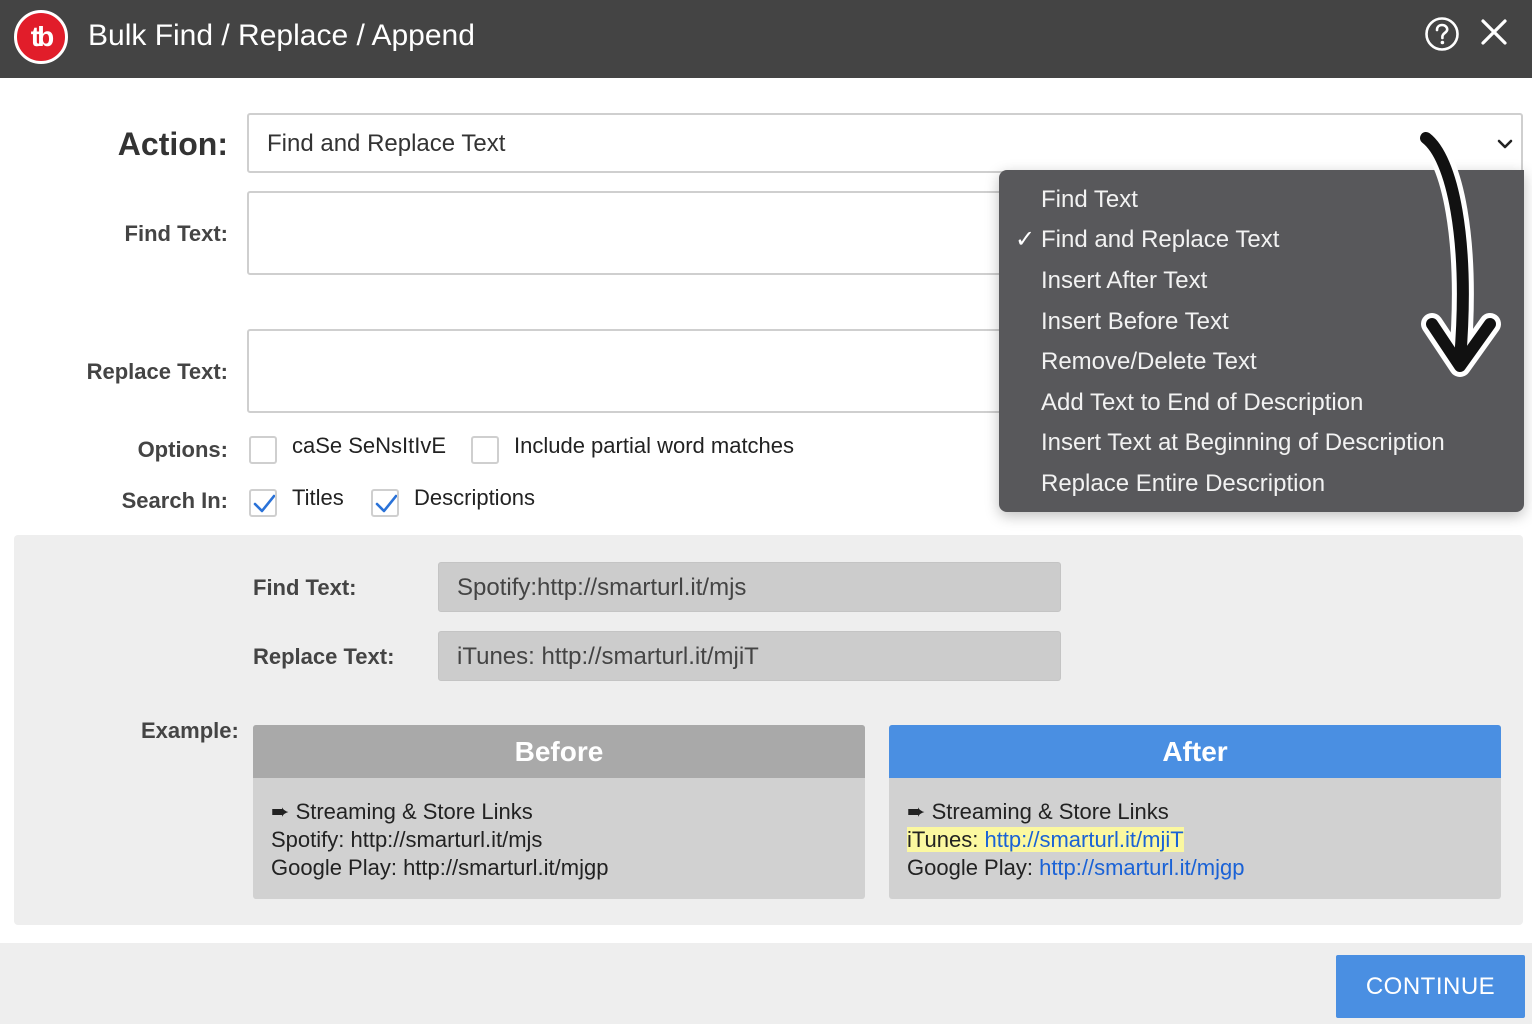 Image resolution: width=1532 pixels, height=1024 pixels. What do you see at coordinates (946, 839) in the screenshot?
I see `after-line-2-prefix: iTunes:` at bounding box center [946, 839].